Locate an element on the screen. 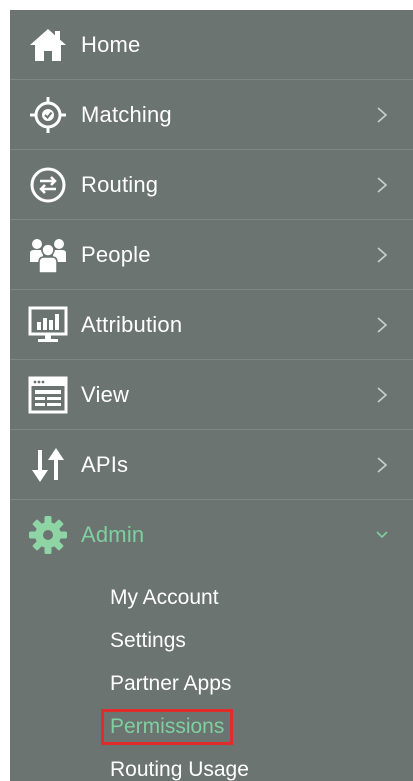  nav-item-matching: Matching is located at coordinates (211, 115).